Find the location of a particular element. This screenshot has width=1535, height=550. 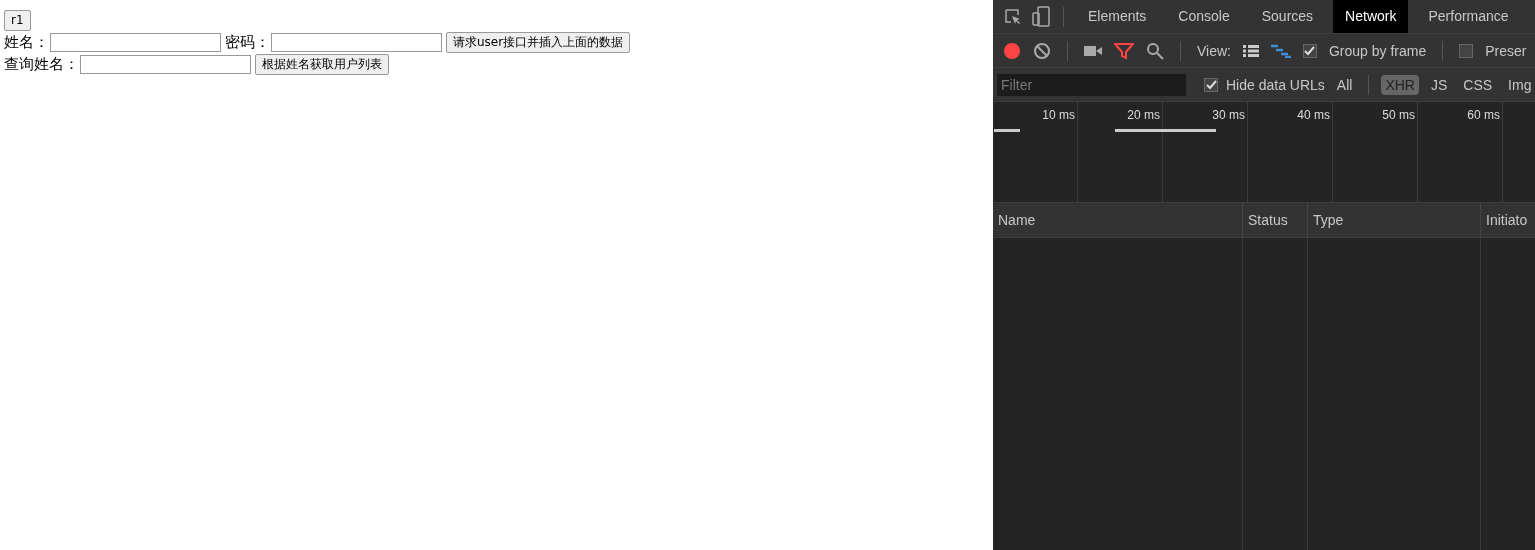

devtools-tab: Network is located at coordinates (1371, 16).